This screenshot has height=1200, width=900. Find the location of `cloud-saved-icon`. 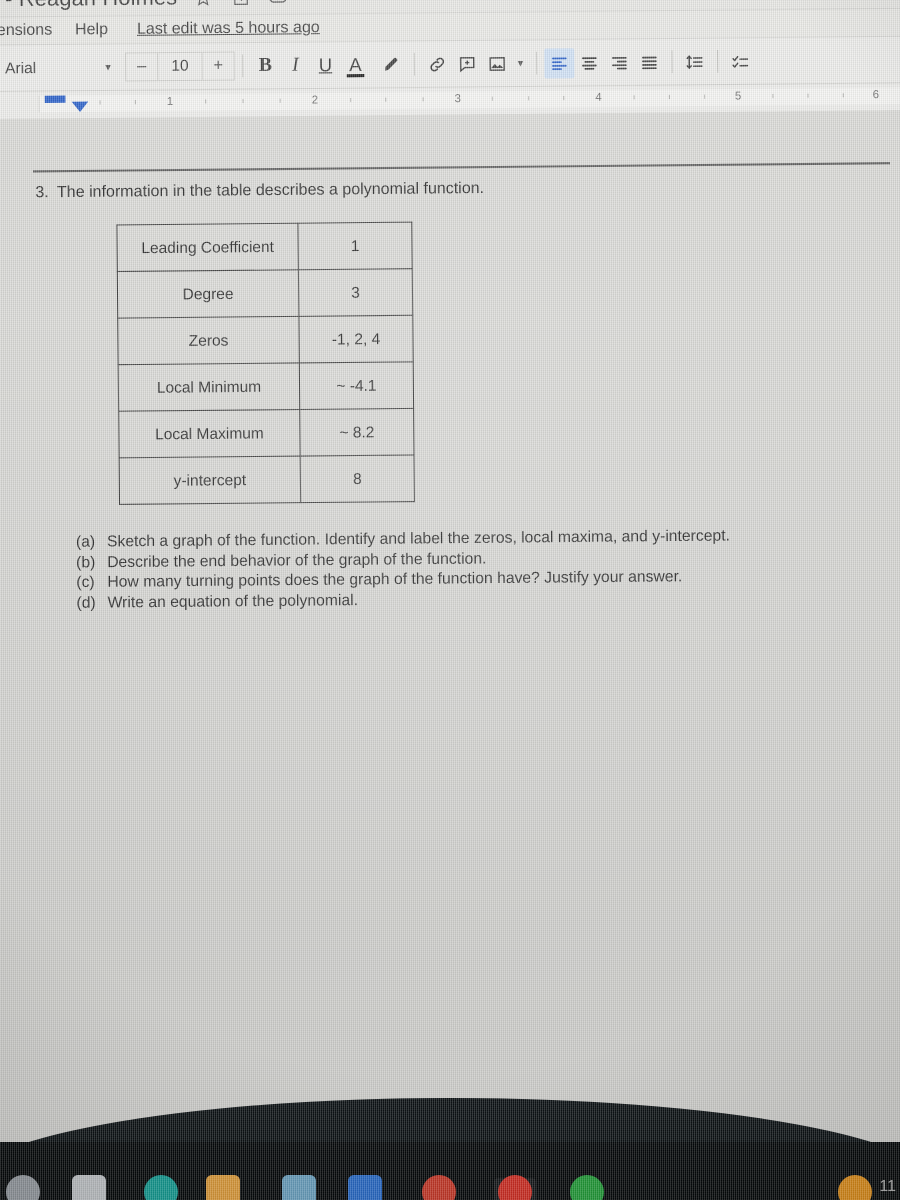

cloud-saved-icon is located at coordinates (277, 4).